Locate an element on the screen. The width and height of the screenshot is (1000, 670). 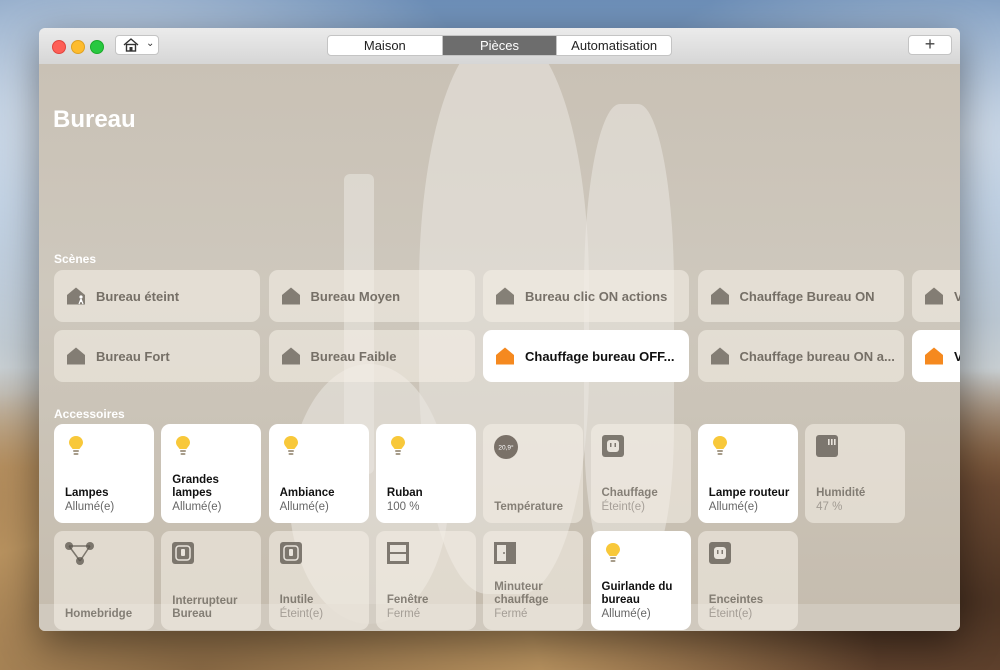
home-icon is located at coordinates (131, 45).